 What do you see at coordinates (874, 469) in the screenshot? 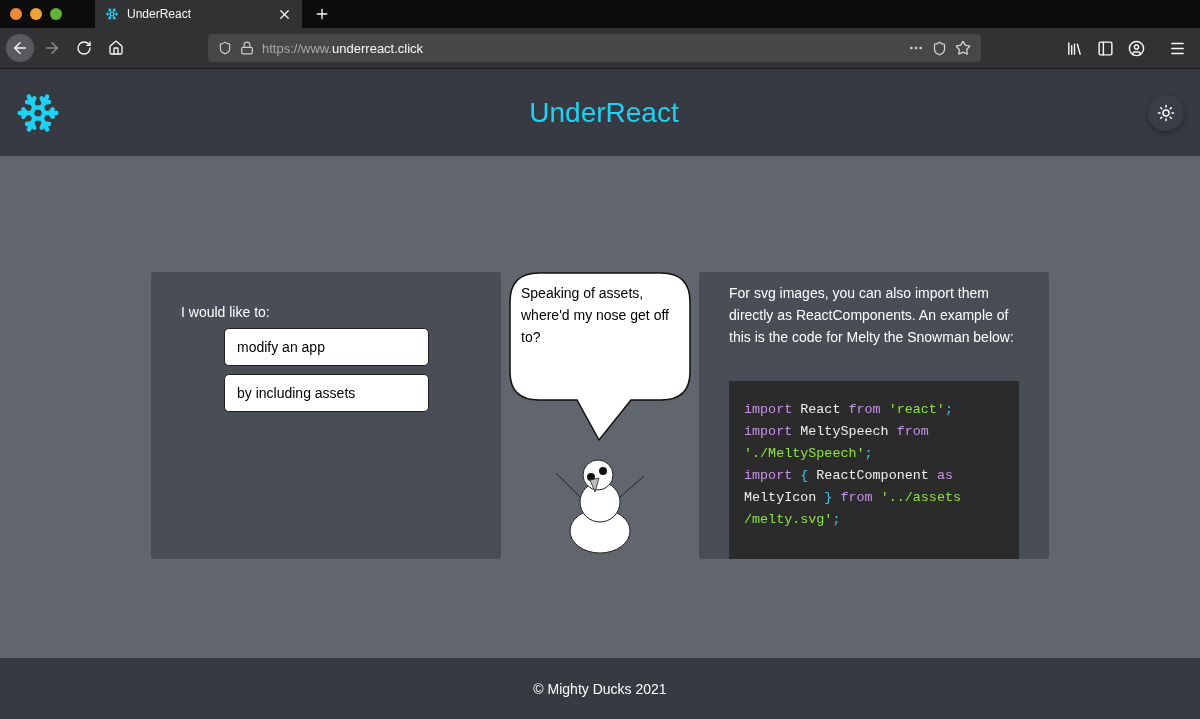
I see `code-block: import React from 'react'; import MeltySpeech from './MeltySpeech'; import { ReactComponent as MeltyIcon } from '../assets /melty.svg';` at bounding box center [874, 469].